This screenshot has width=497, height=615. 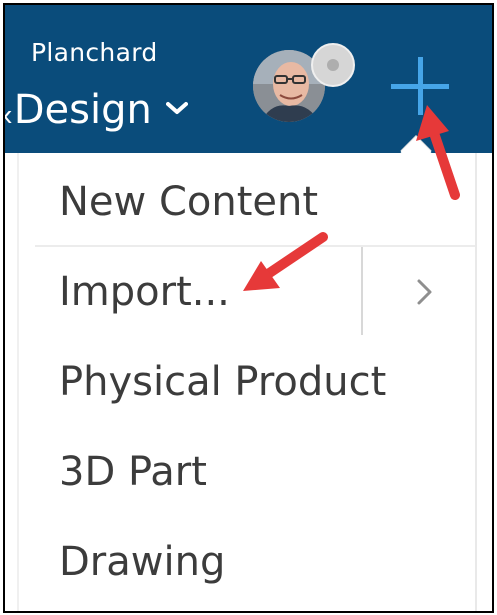 I want to click on menu-item-label: Physical Product, so click(x=223, y=382).